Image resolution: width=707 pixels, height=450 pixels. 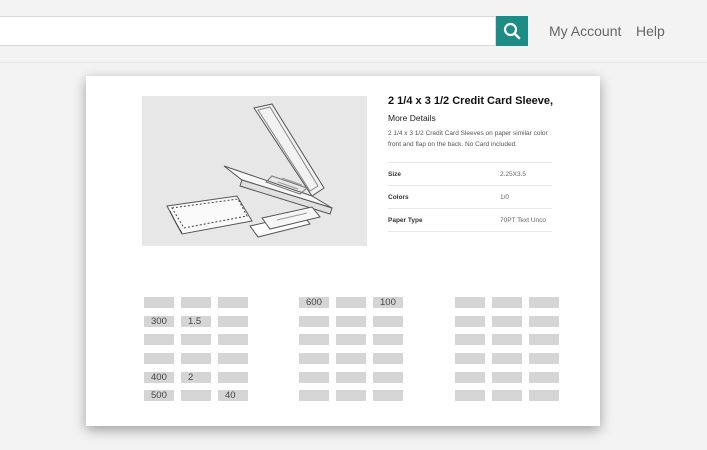 What do you see at coordinates (405, 220) in the screenshot?
I see `spec-label: Paper Type` at bounding box center [405, 220].